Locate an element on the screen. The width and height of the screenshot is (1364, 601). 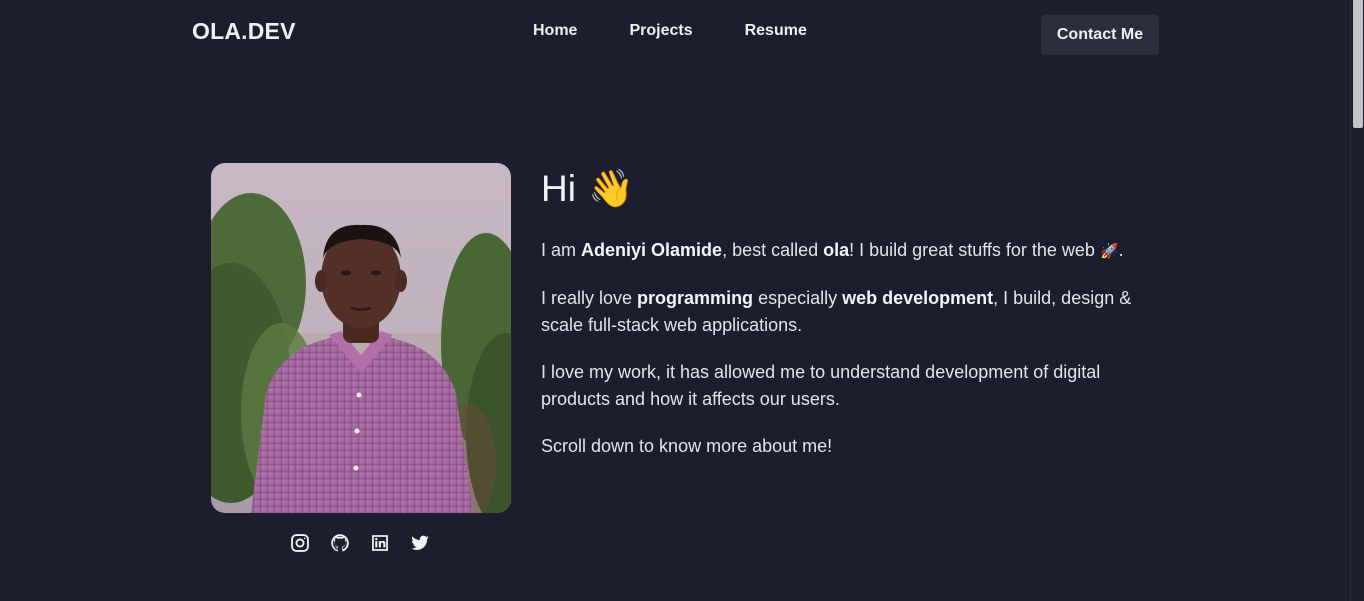
page-scrollbar is located at coordinates (1357, 300).